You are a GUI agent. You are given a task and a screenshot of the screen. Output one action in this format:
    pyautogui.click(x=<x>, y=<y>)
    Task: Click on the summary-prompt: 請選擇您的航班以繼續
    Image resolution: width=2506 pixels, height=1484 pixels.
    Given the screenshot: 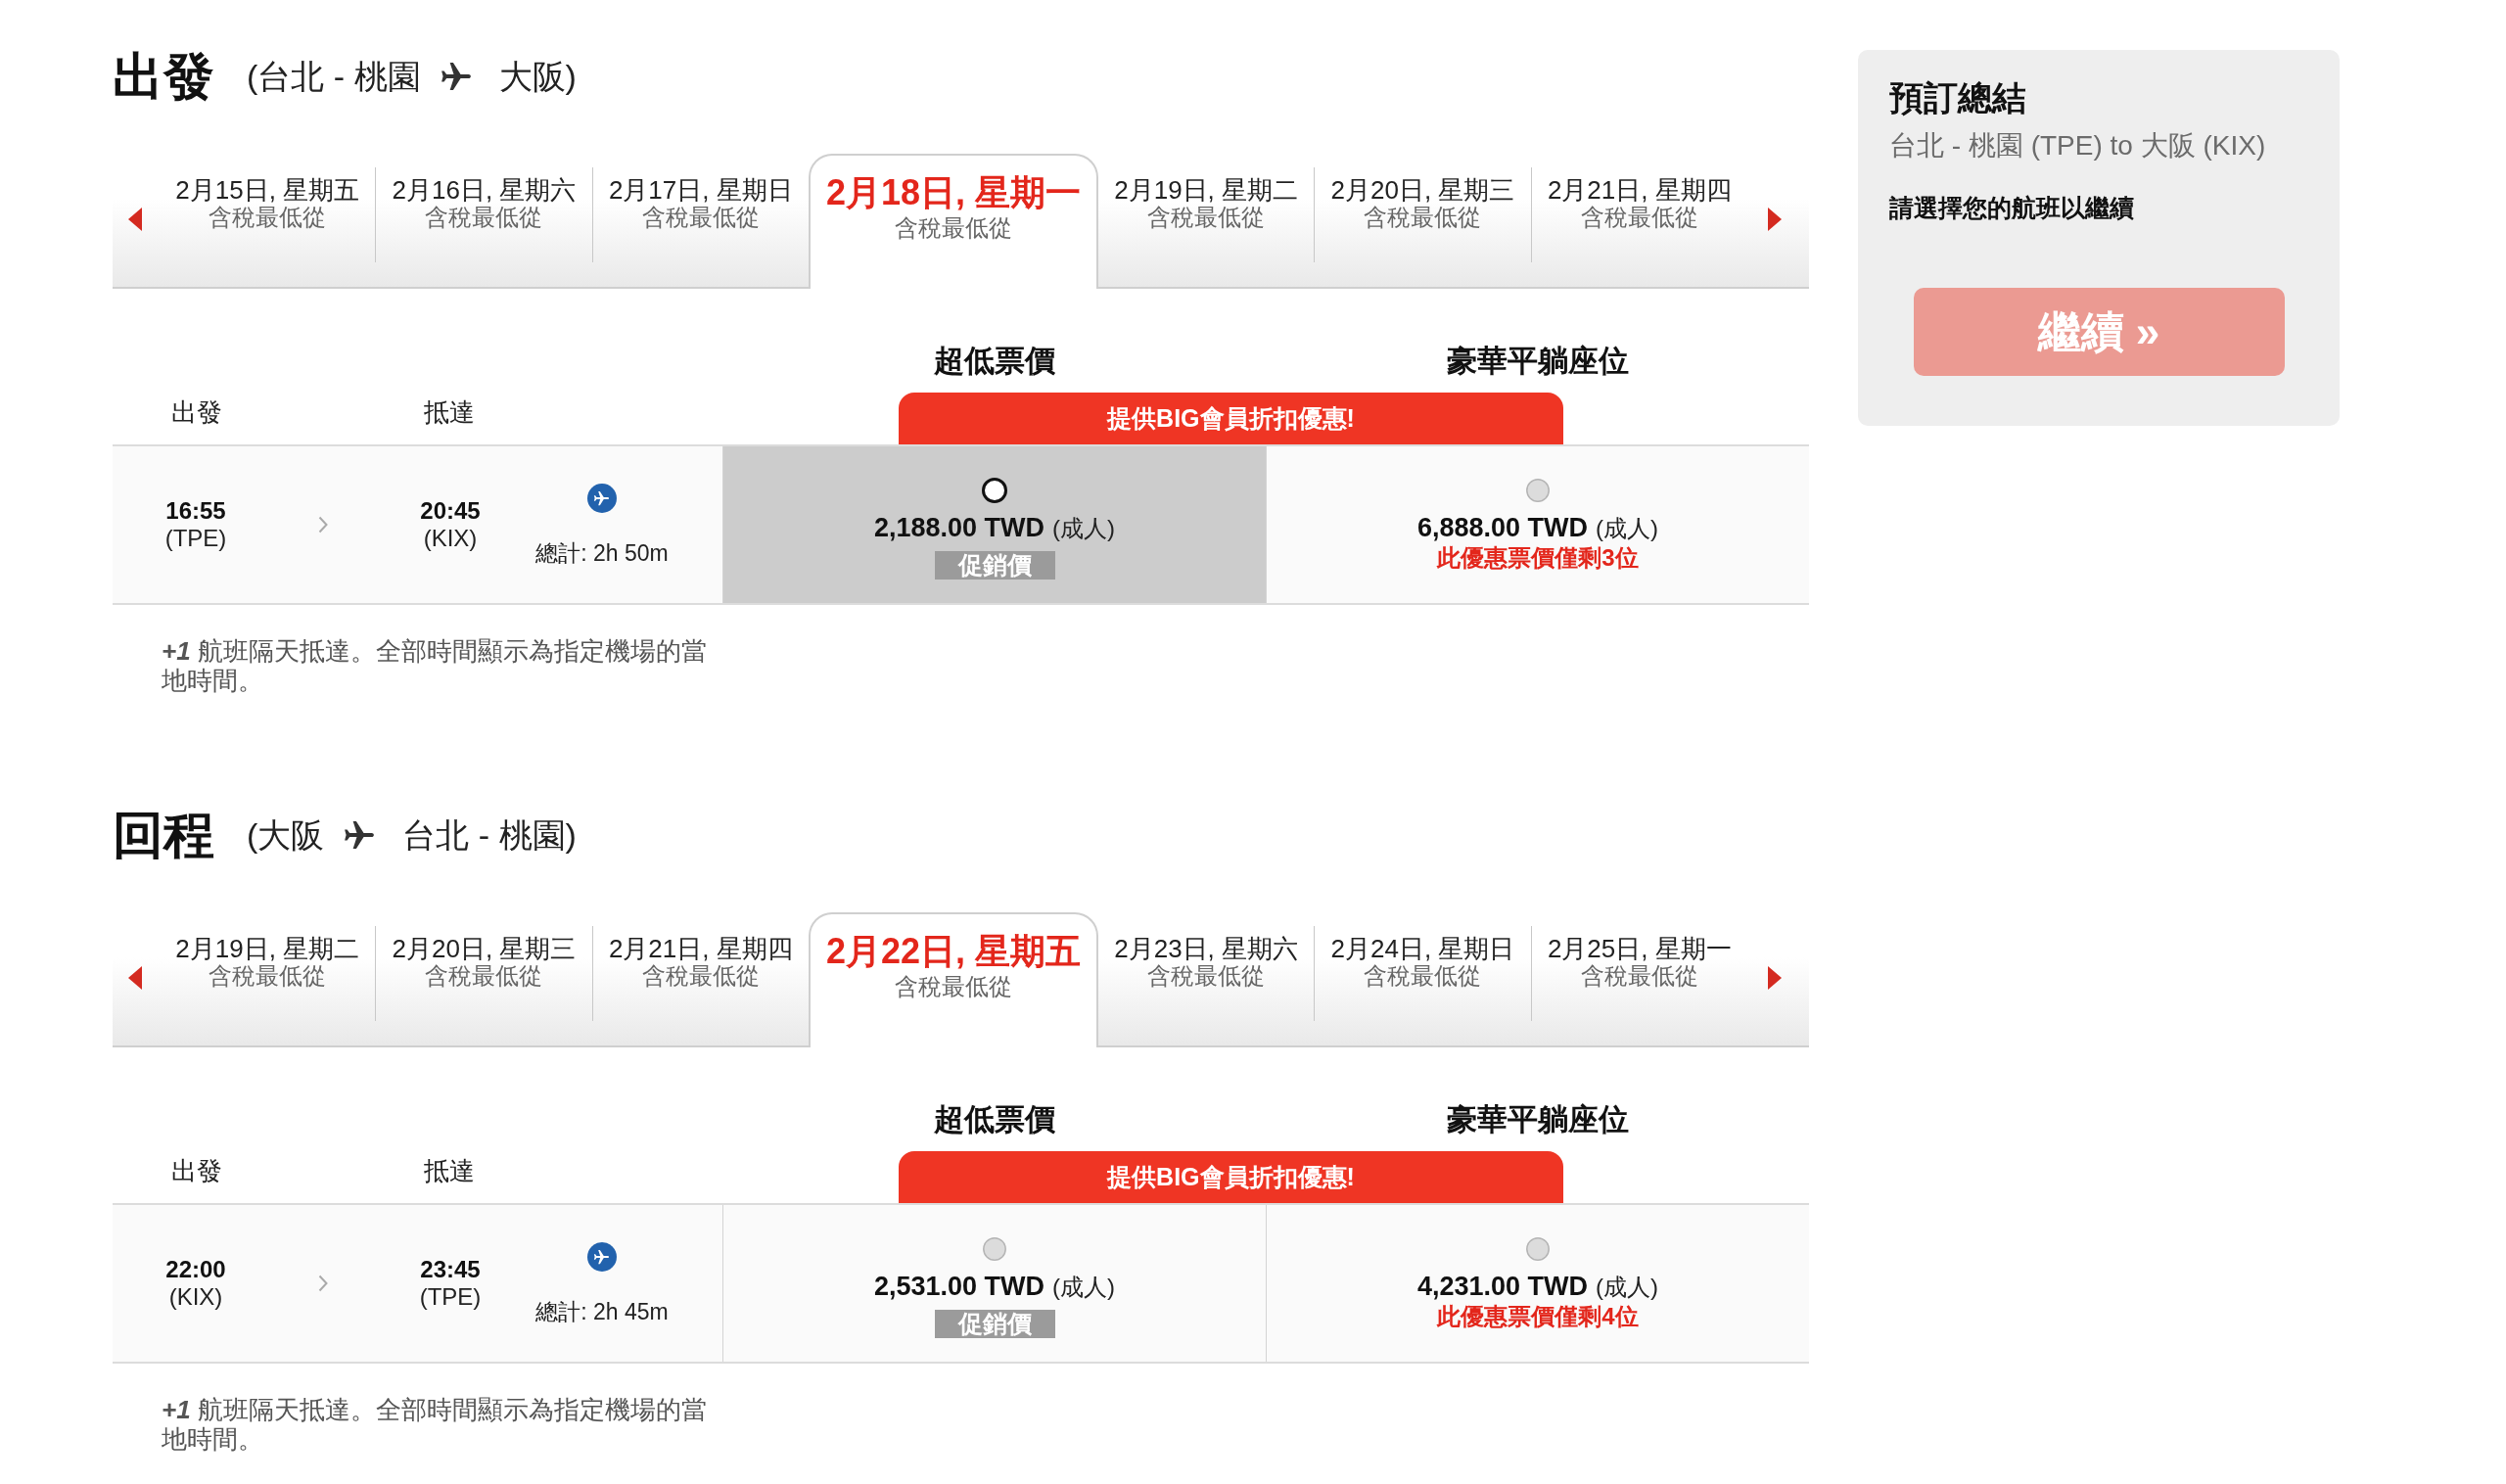 What is the action you would take?
    pyautogui.click(x=2011, y=208)
    